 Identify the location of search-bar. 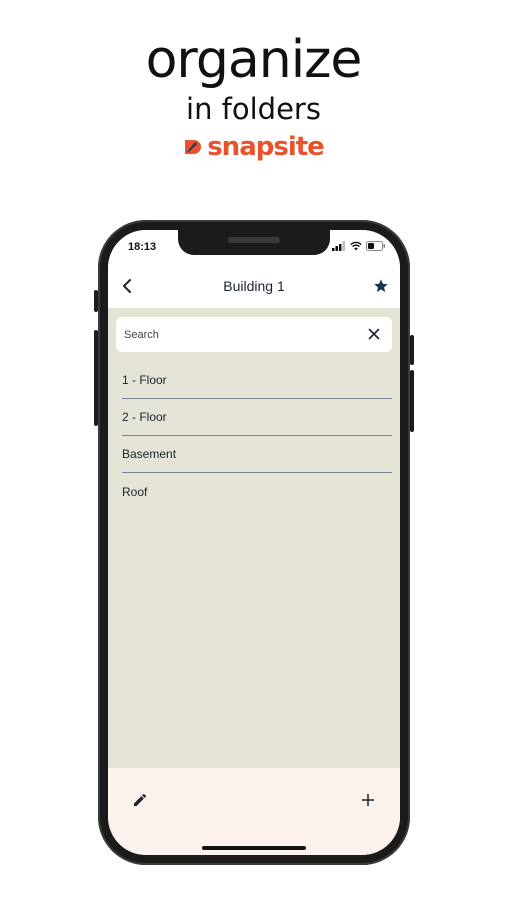
(254, 334).